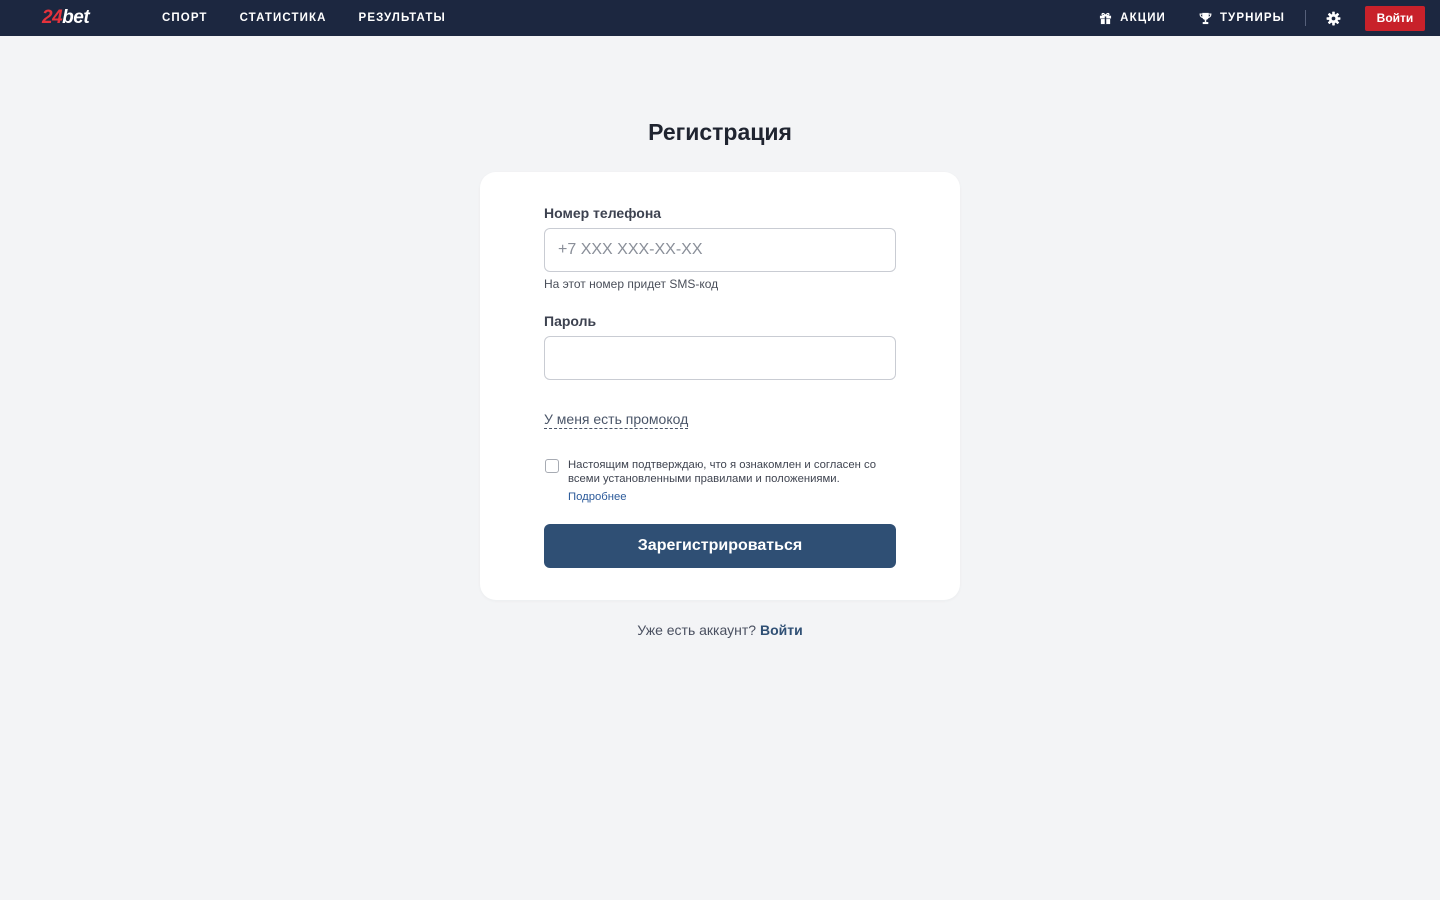  What do you see at coordinates (185, 18) in the screenshot?
I see `nav-link-sport: СПОРТ` at bounding box center [185, 18].